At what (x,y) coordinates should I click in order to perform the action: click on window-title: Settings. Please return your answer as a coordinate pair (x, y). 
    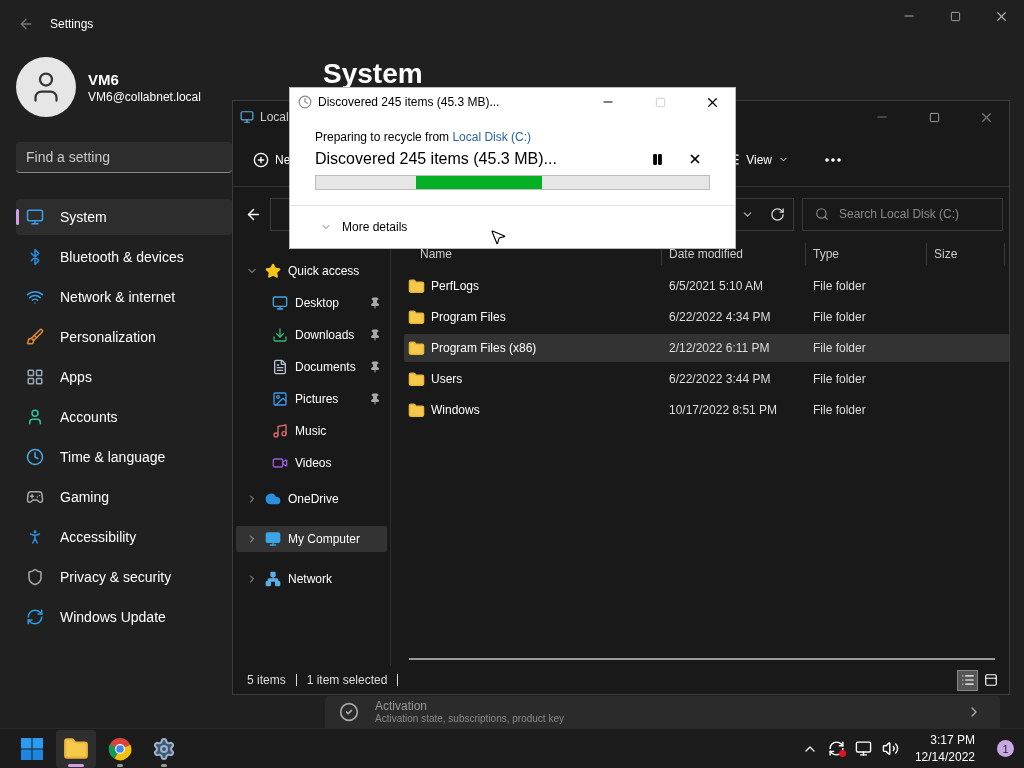
    Looking at the image, I should click on (72, 24).